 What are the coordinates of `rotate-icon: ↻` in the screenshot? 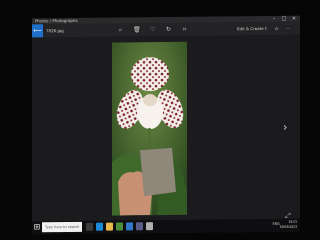 It's located at (168, 29).